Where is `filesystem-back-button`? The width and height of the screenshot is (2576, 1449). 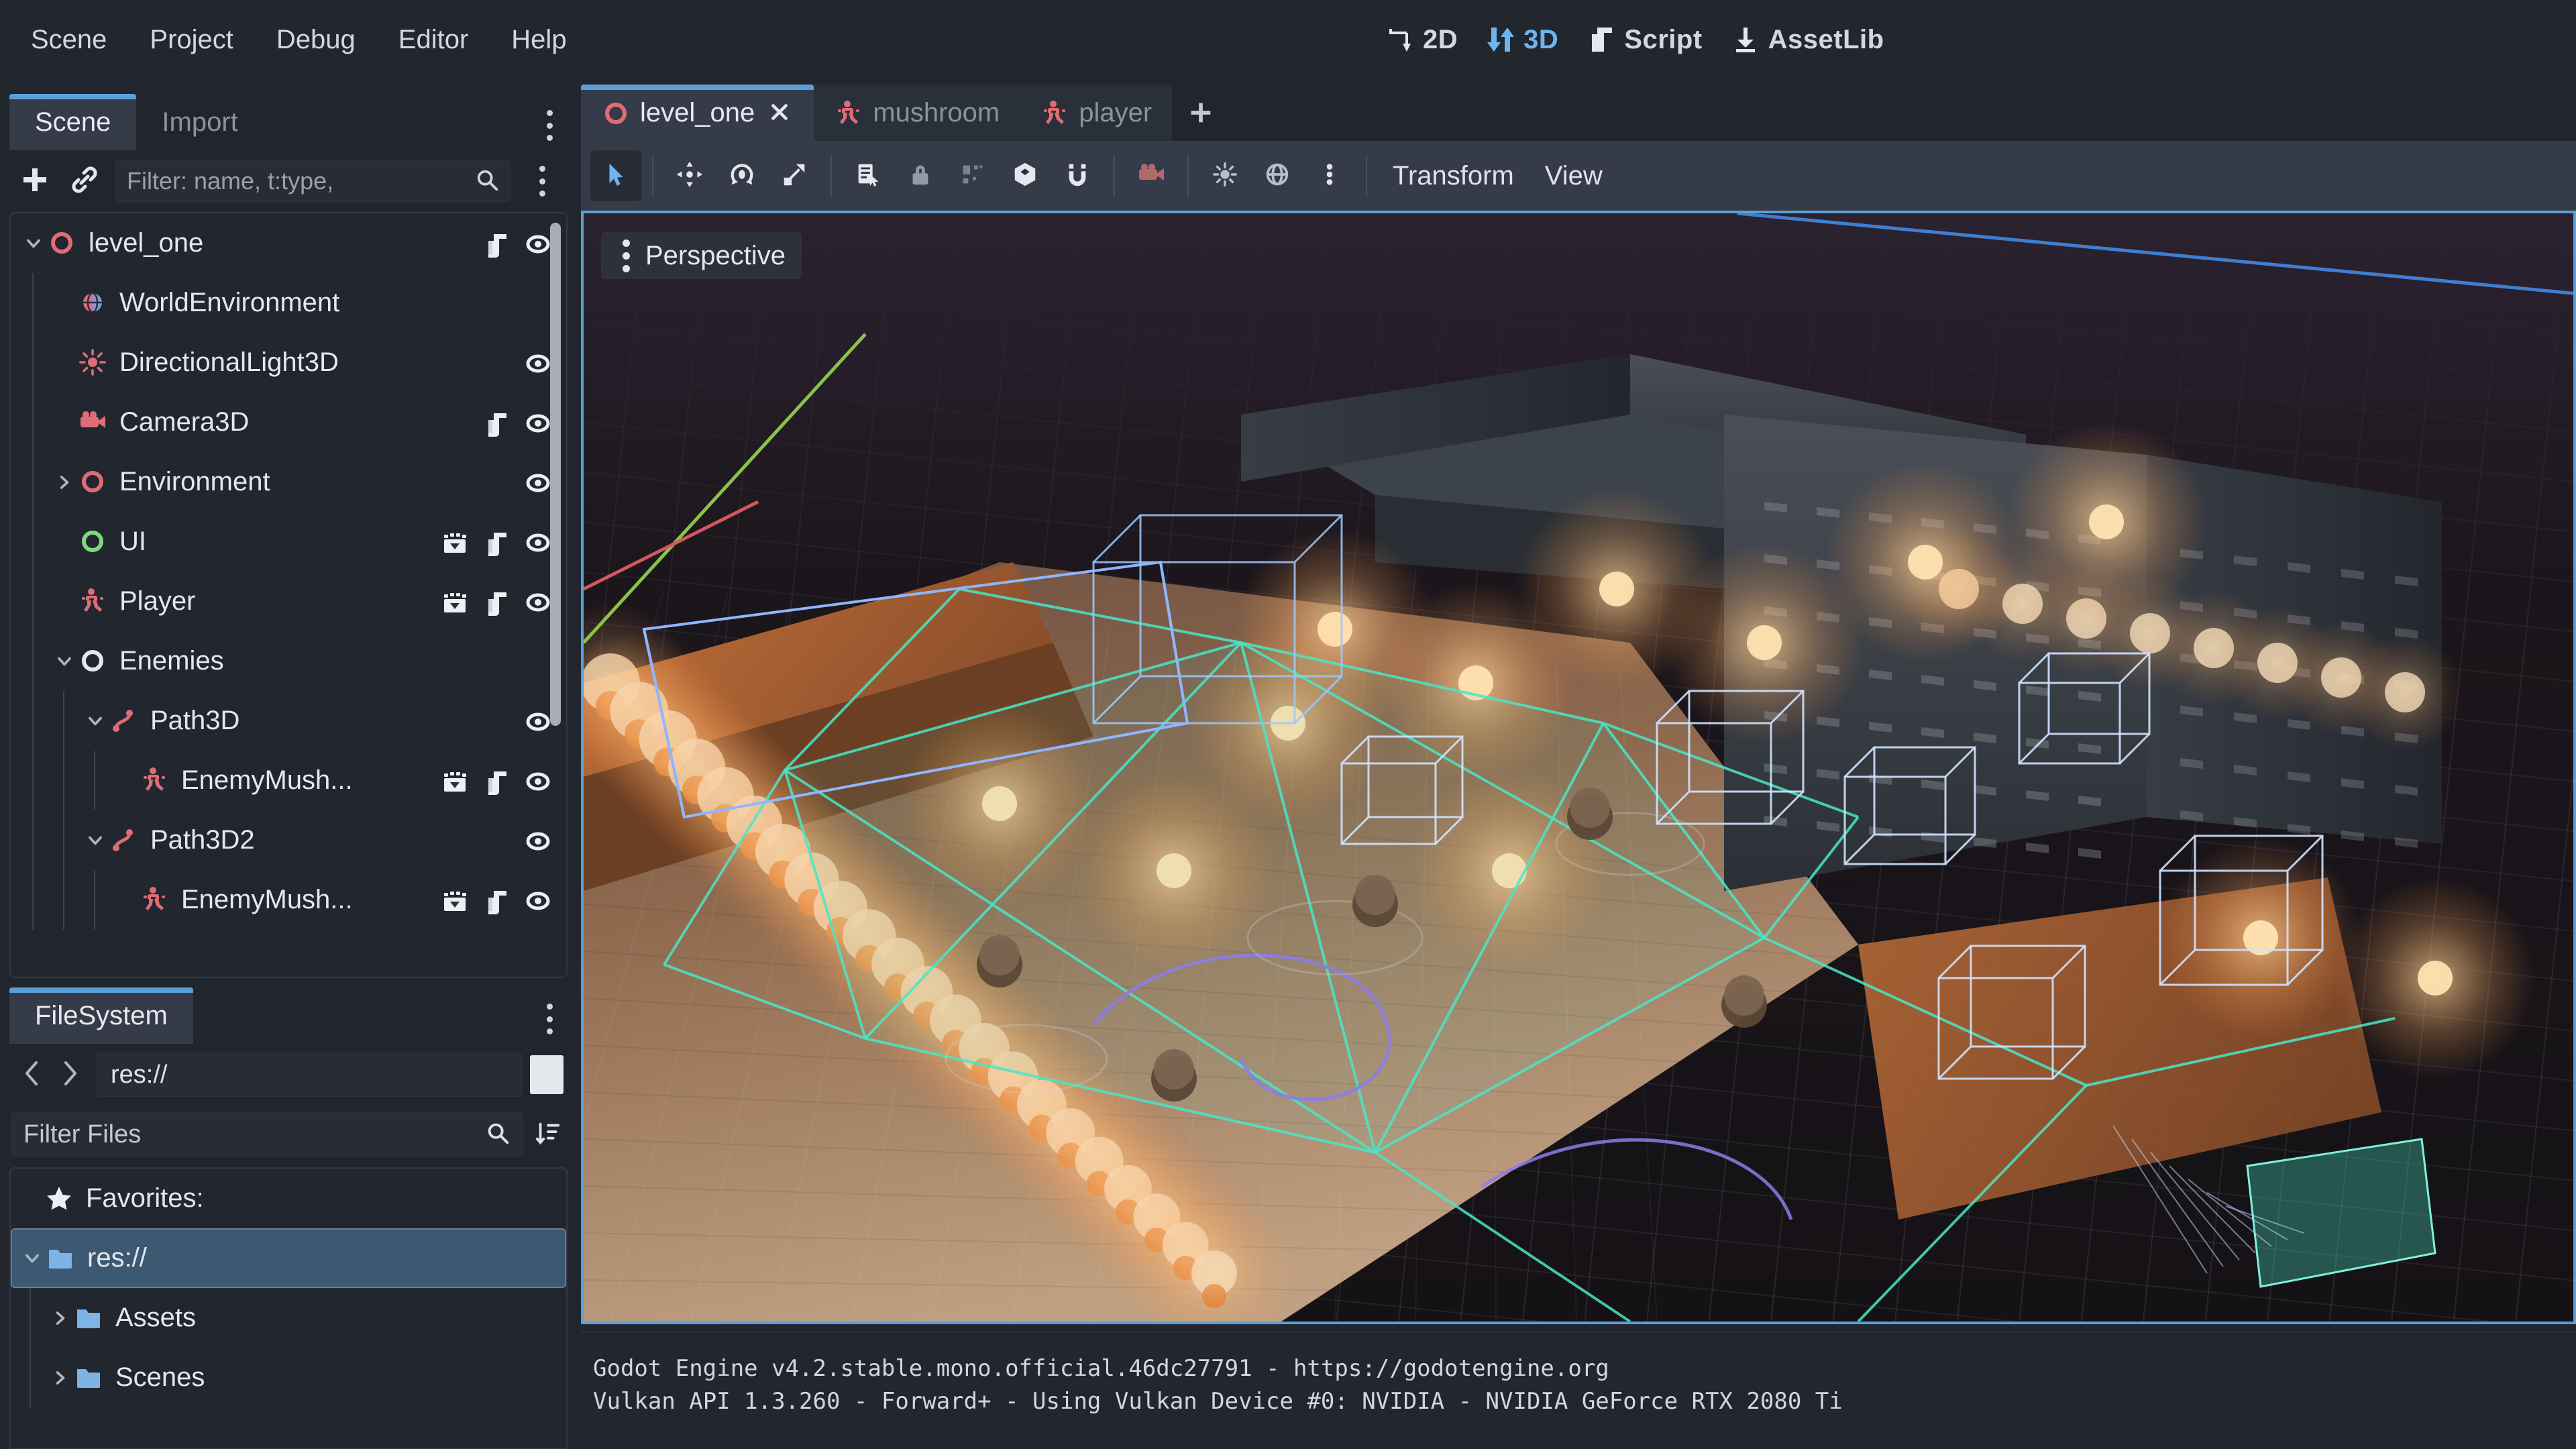 filesystem-back-button is located at coordinates (31, 1074).